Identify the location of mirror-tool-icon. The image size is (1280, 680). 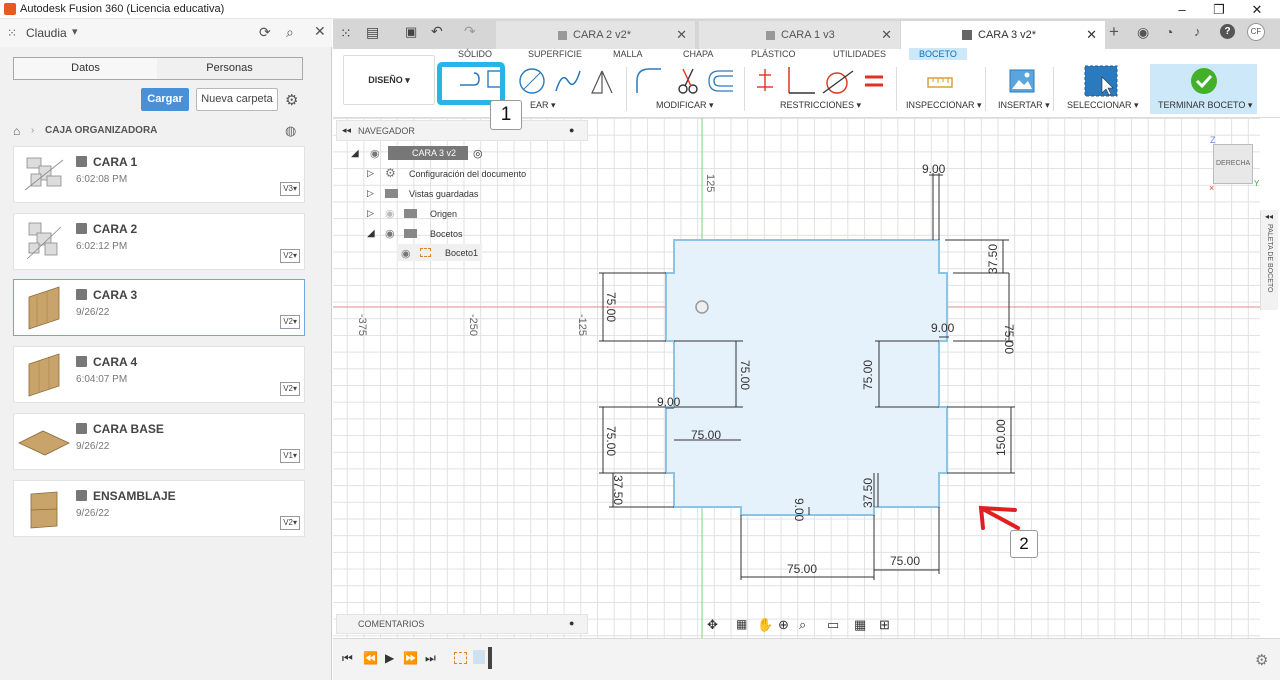
(602, 82).